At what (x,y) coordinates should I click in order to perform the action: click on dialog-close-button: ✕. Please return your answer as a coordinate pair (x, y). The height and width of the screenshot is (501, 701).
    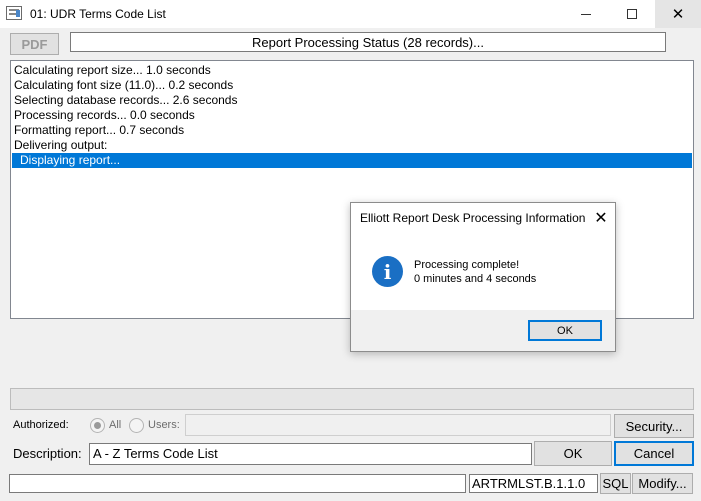
    Looking at the image, I should click on (601, 218).